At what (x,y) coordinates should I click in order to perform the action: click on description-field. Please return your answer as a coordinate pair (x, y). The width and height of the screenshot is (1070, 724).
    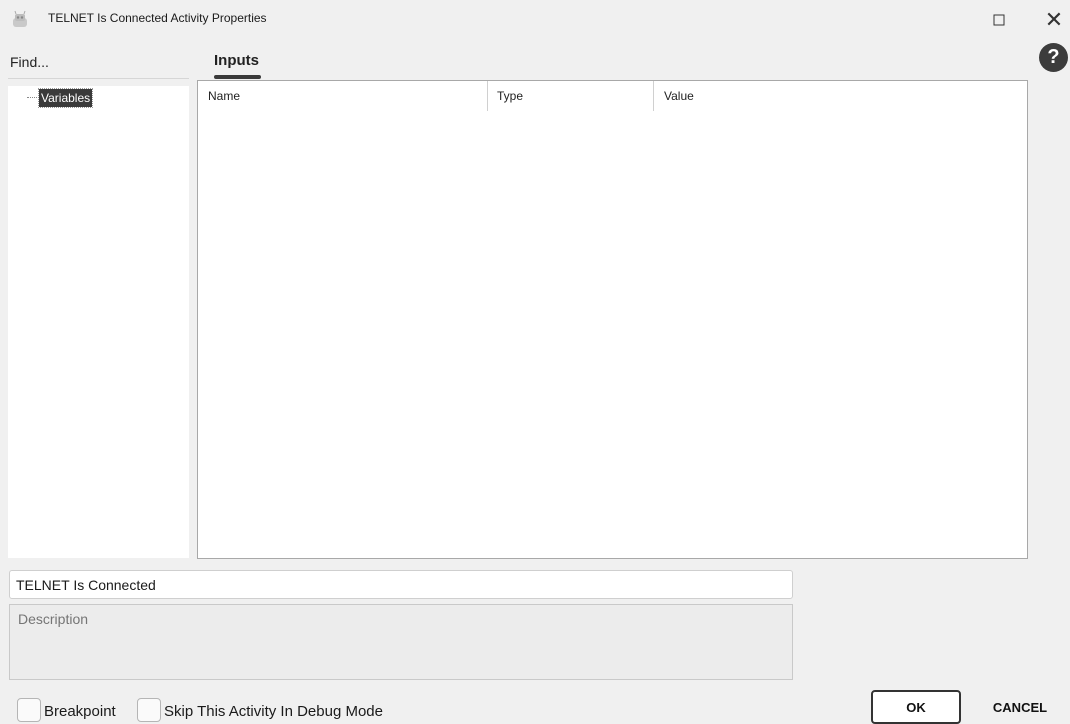
    Looking at the image, I should click on (401, 642).